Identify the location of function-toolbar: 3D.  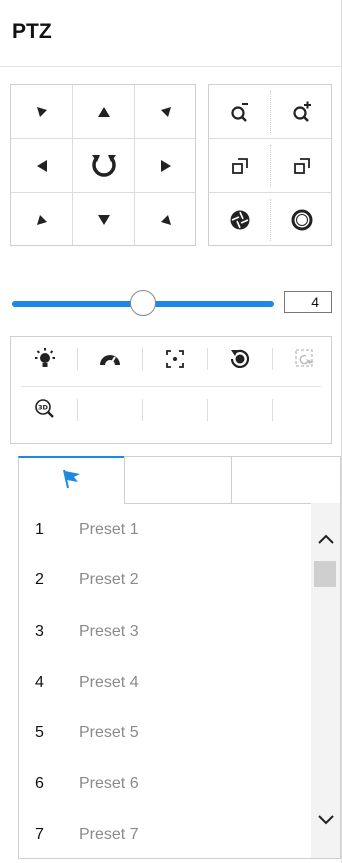
(171, 390).